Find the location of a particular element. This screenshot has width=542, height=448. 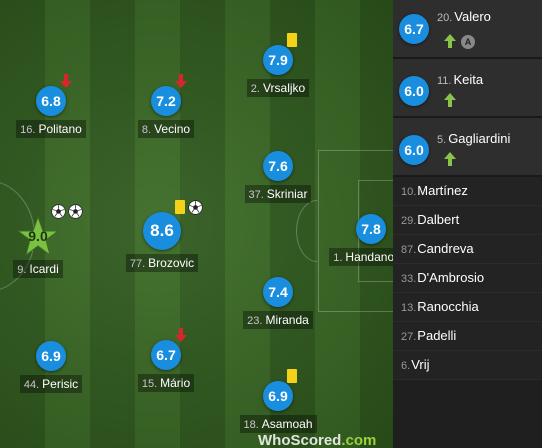

player-name-label: 44. Perisic is located at coordinates (51, 384).